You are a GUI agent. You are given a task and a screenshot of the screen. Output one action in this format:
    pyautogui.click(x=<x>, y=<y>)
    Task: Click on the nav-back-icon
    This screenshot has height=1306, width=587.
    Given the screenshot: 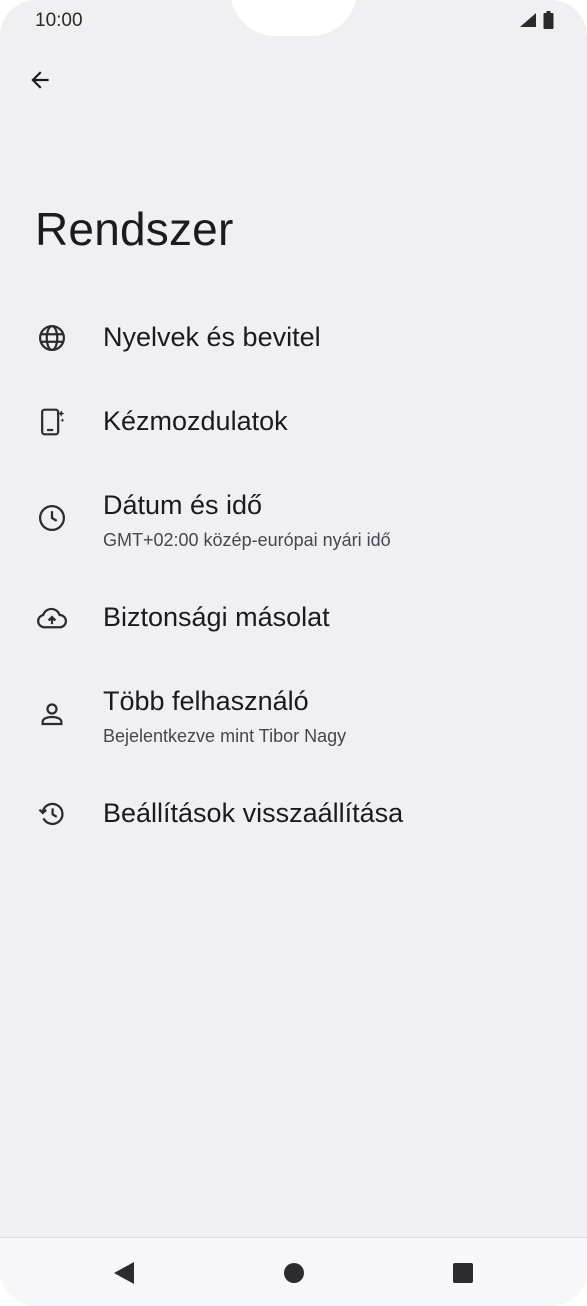 What is the action you would take?
    pyautogui.click(x=124, y=1273)
    